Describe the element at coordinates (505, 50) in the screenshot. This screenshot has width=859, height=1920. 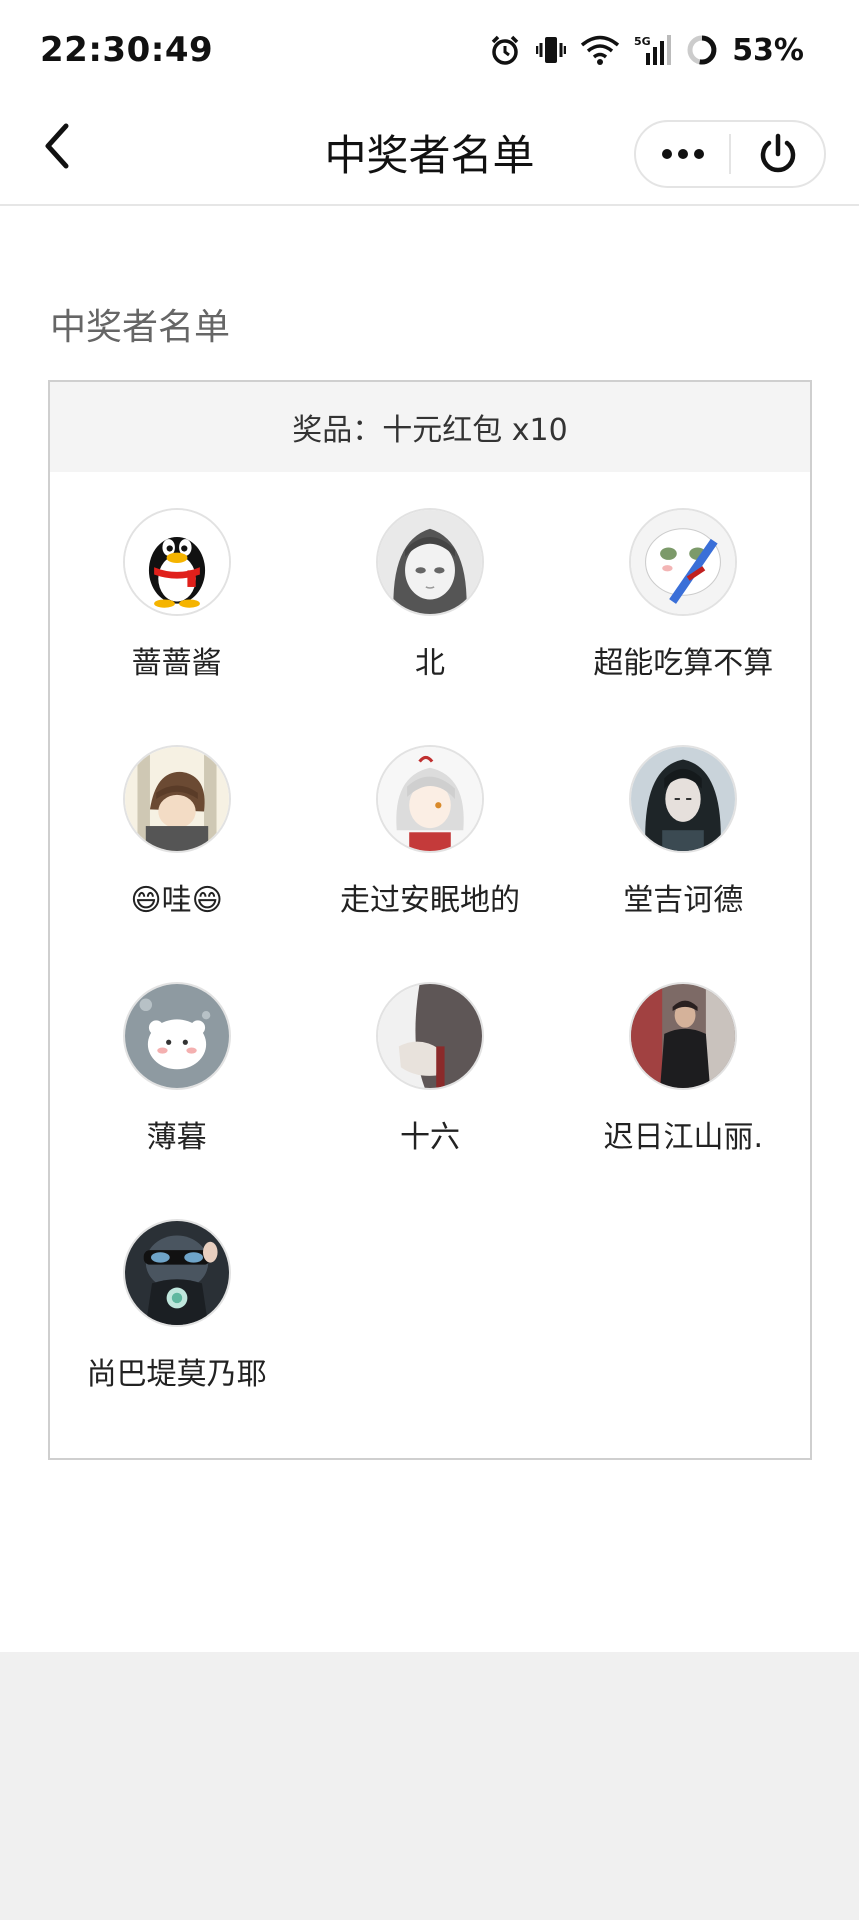
I see `alarm-icon` at that location.